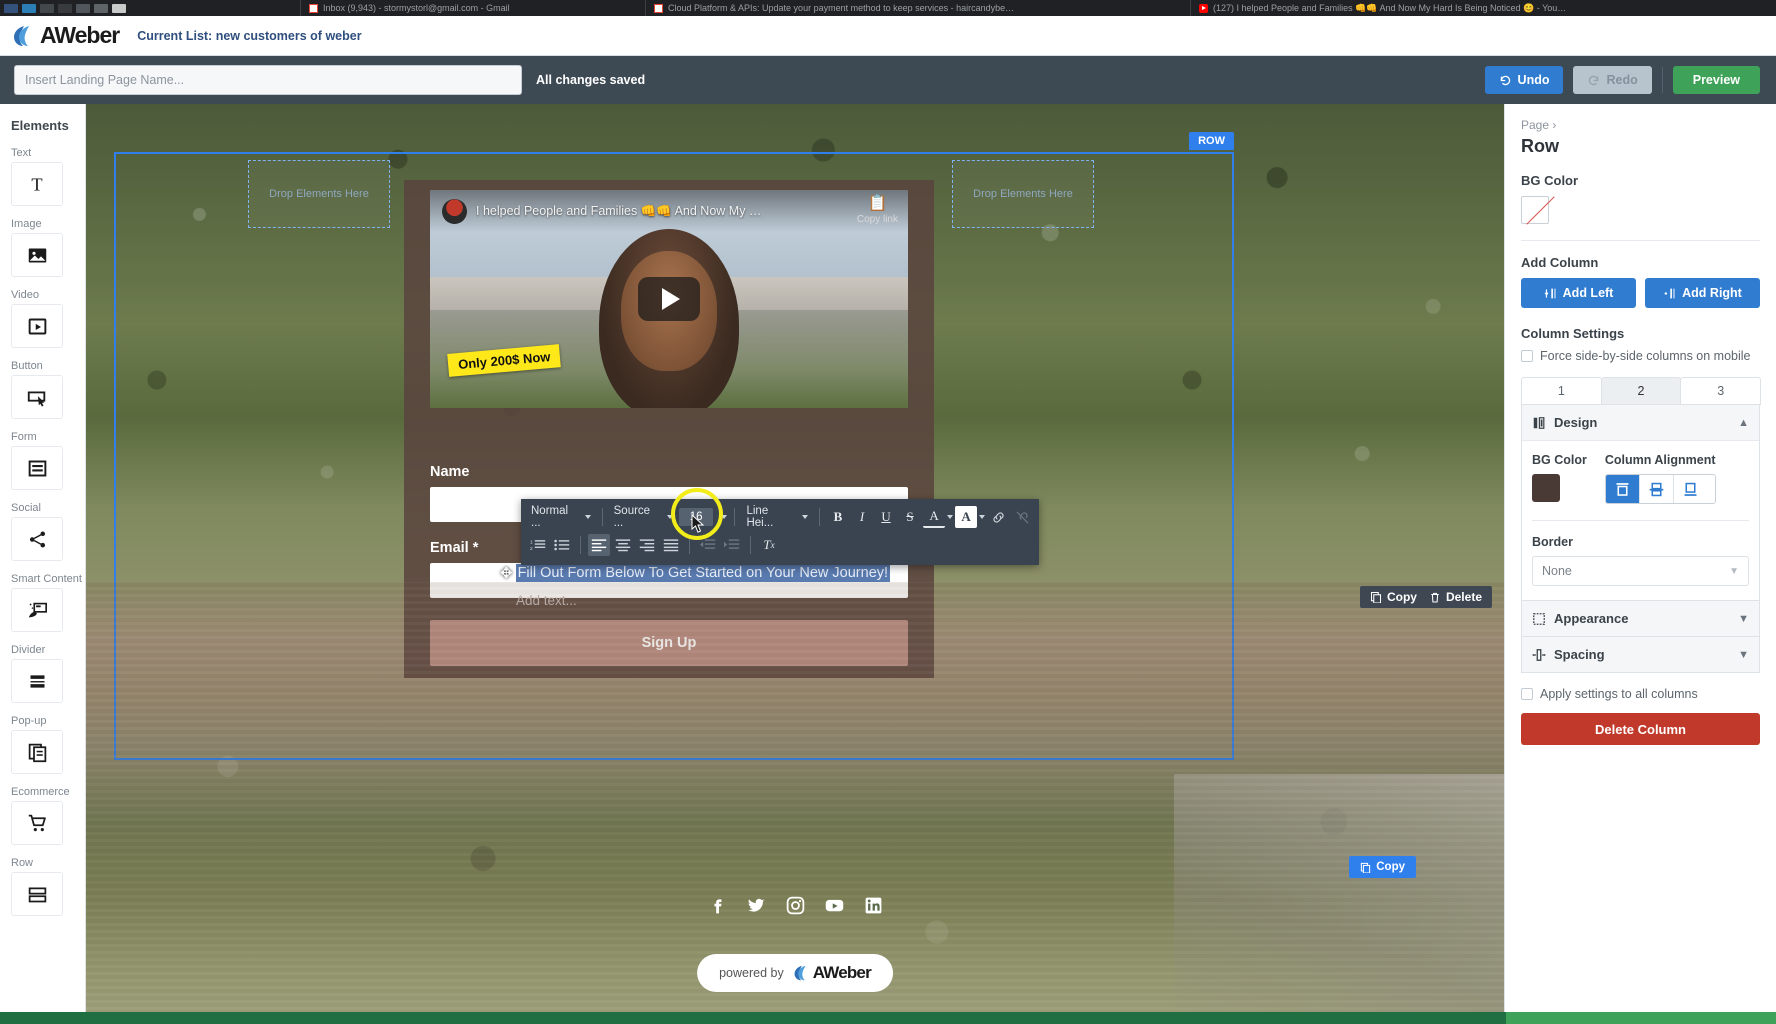 The width and height of the screenshot is (1776, 1024). What do you see at coordinates (671, 545) in the screenshot?
I see `align-justify-button` at bounding box center [671, 545].